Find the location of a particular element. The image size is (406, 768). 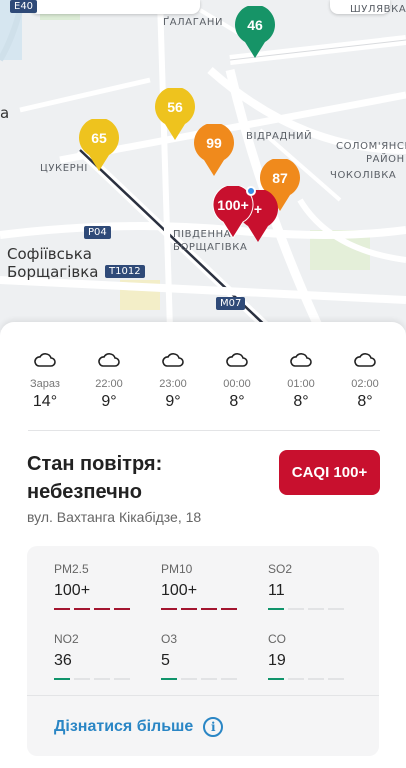

aqi-marker: 46 is located at coordinates (255, 33).